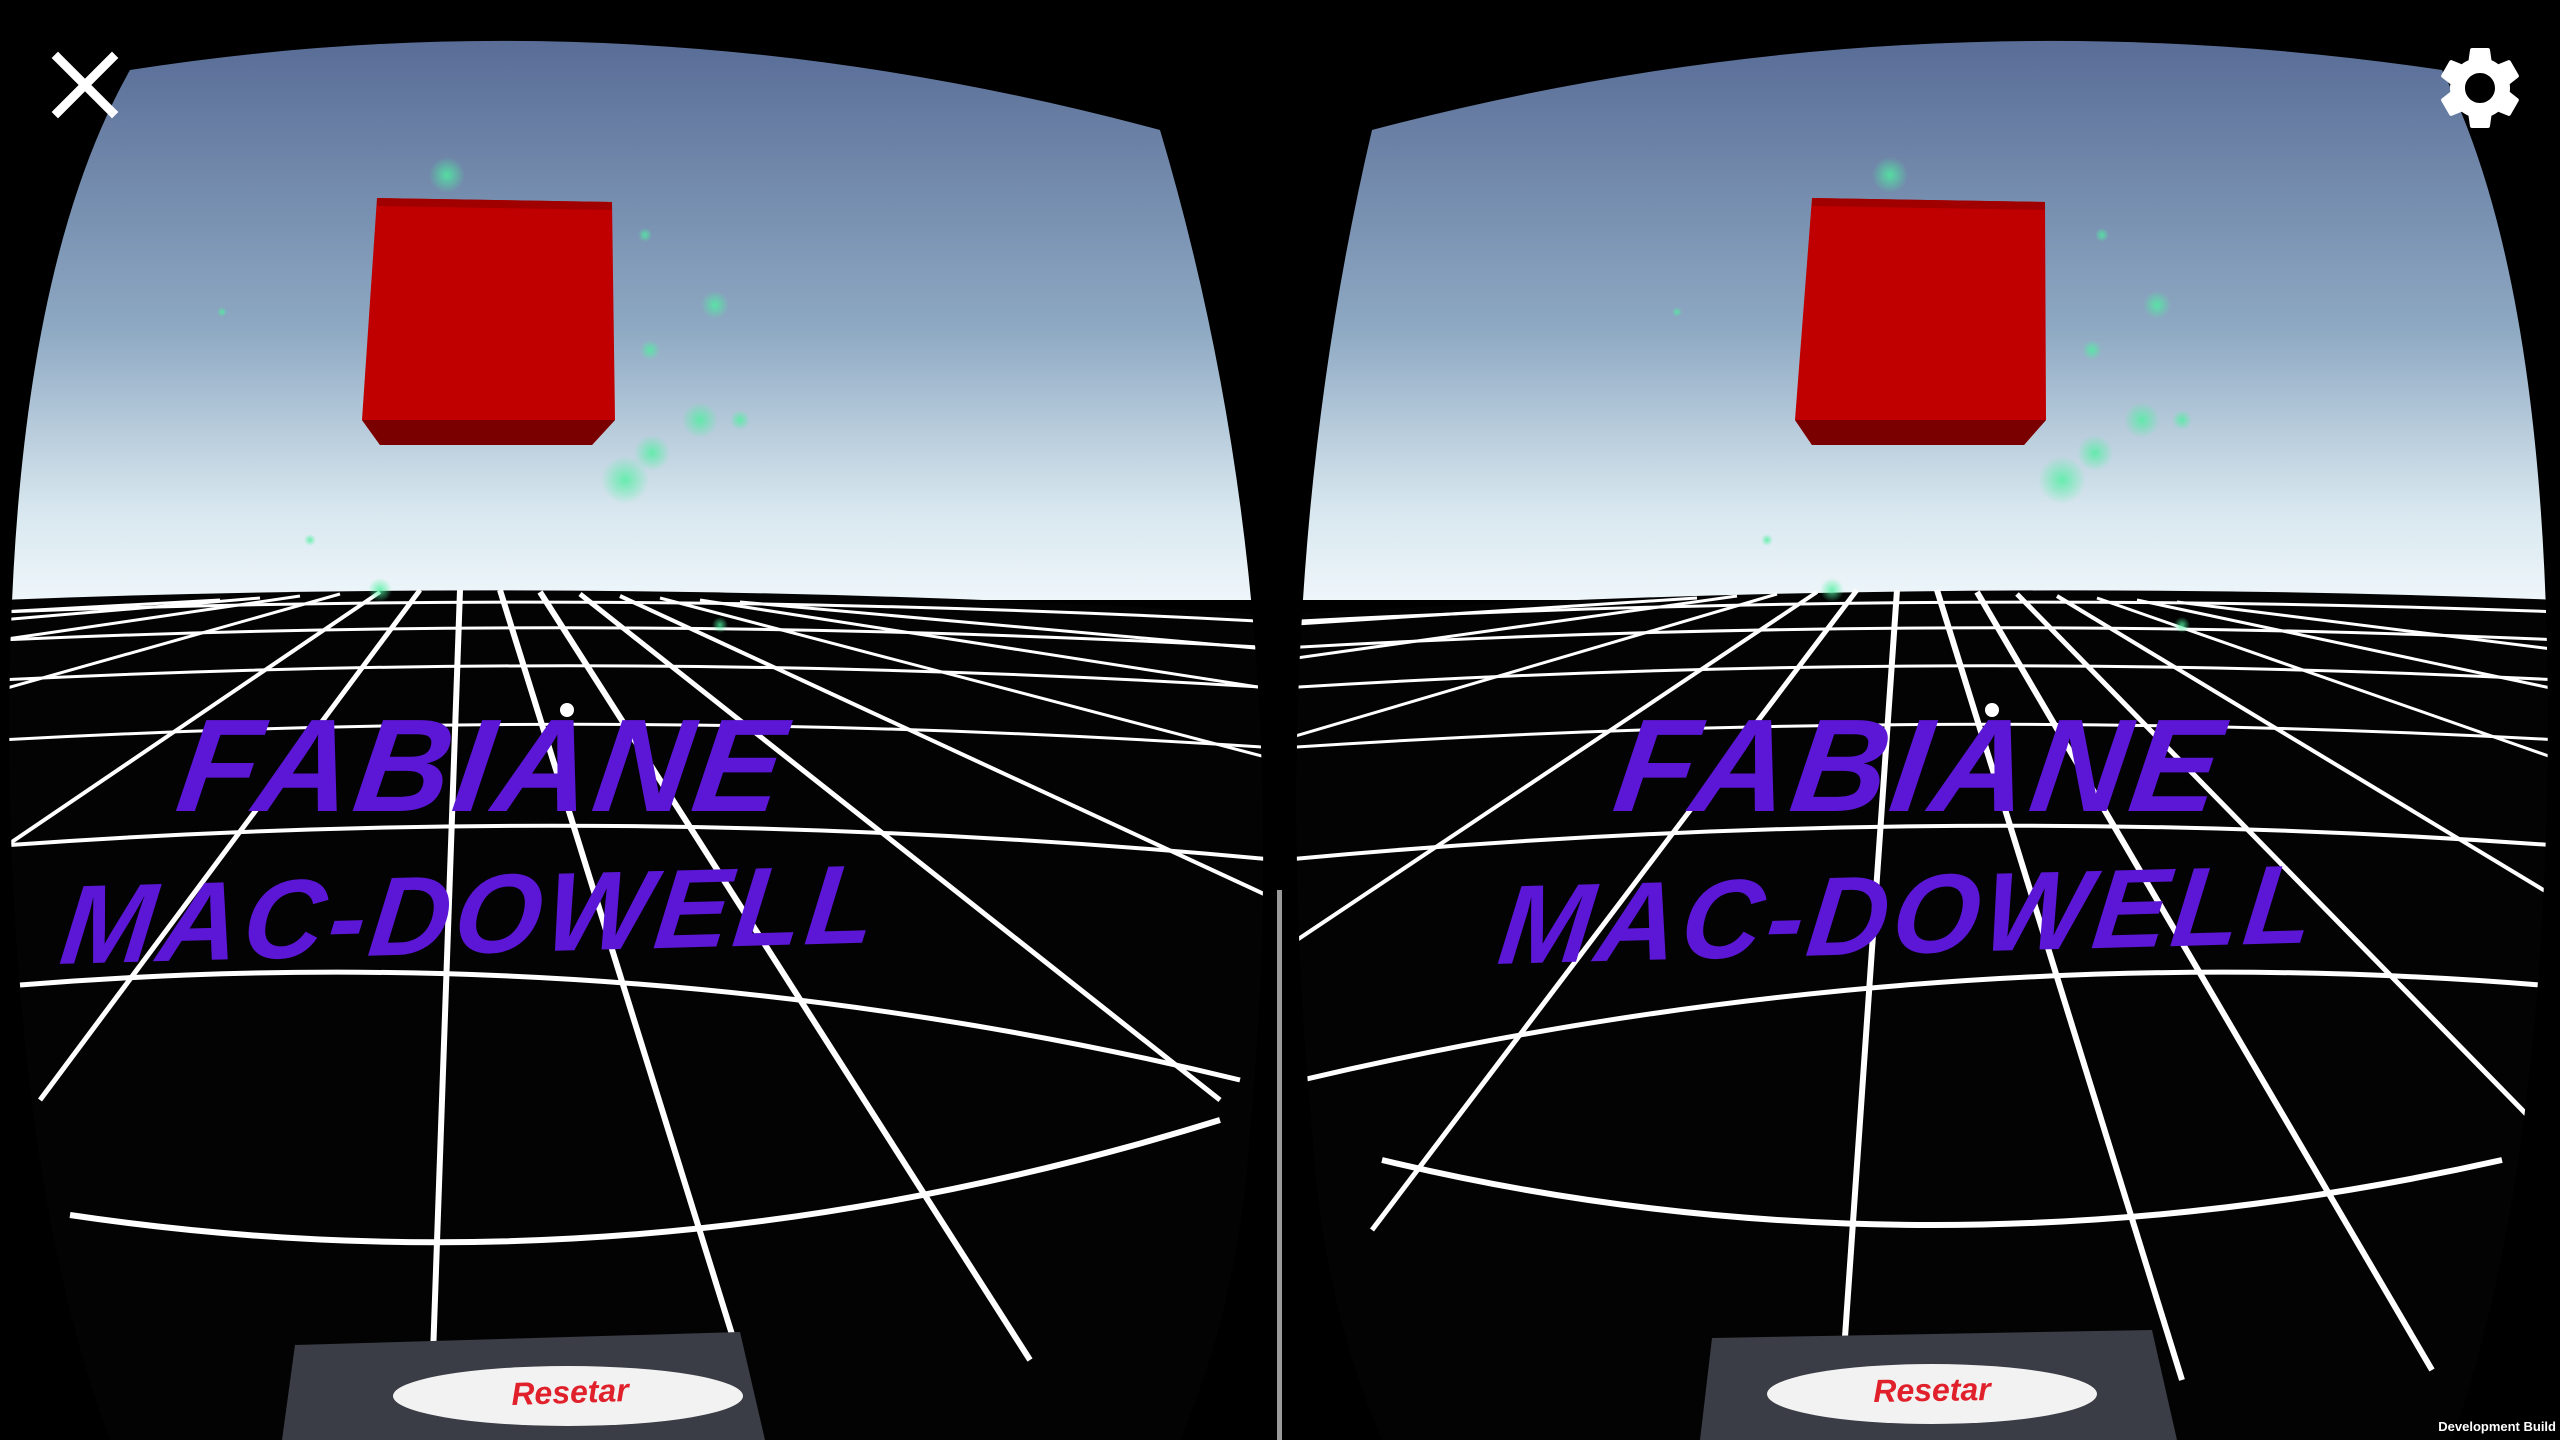 This screenshot has width=2560, height=1440. I want to click on close-button, so click(85, 85).